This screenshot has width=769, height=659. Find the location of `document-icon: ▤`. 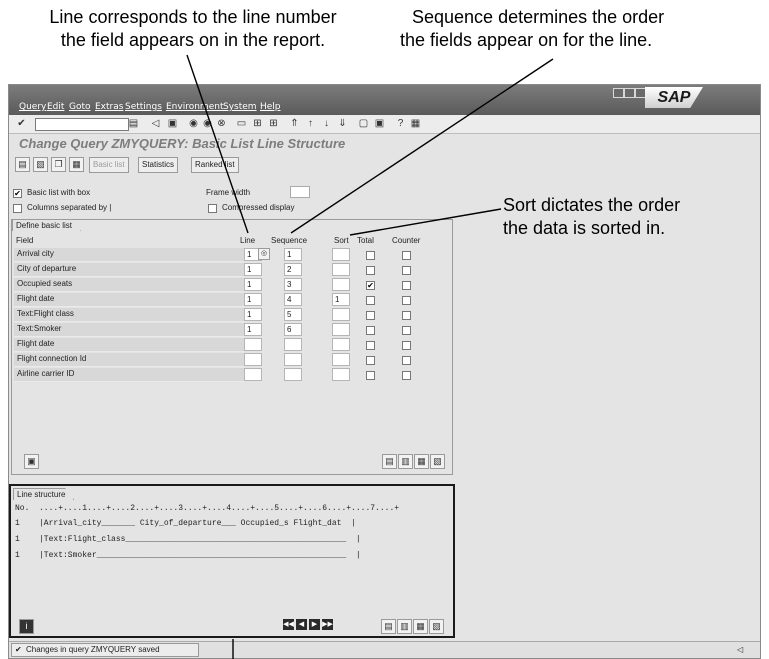

document-icon: ▤ is located at coordinates (22, 164).